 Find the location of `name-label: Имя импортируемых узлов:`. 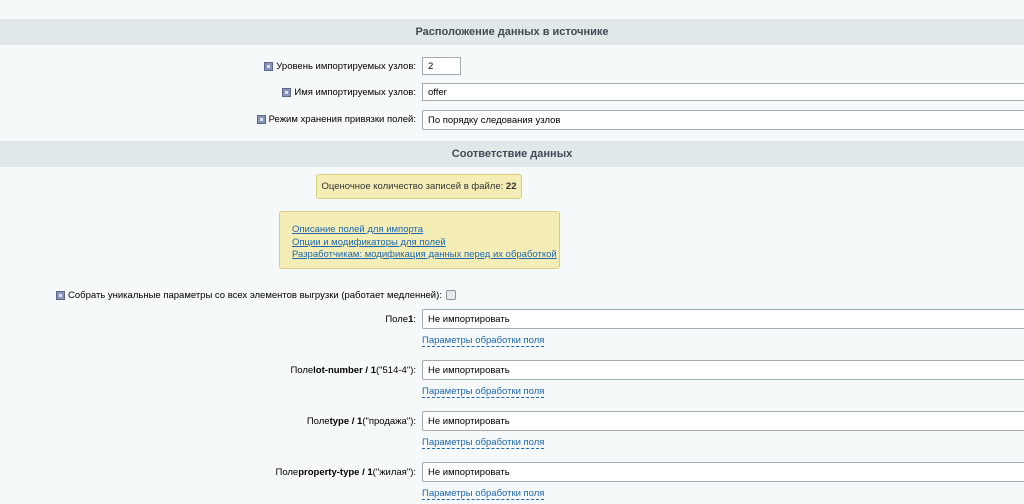

name-label: Имя импортируемых узлов: is located at coordinates (355, 92).